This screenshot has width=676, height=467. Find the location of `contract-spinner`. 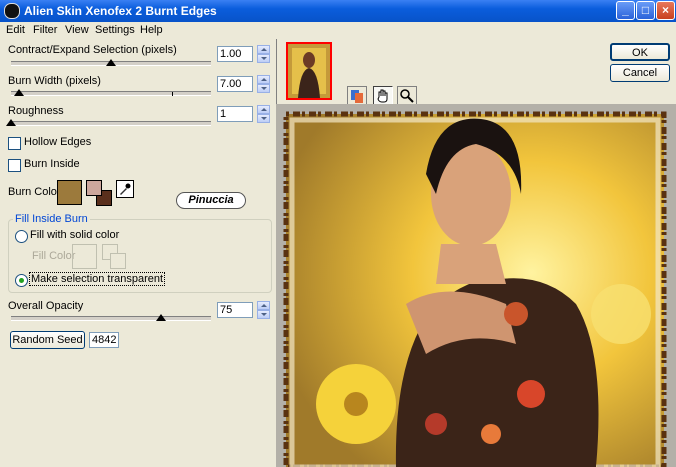

contract-spinner is located at coordinates (263, 54).